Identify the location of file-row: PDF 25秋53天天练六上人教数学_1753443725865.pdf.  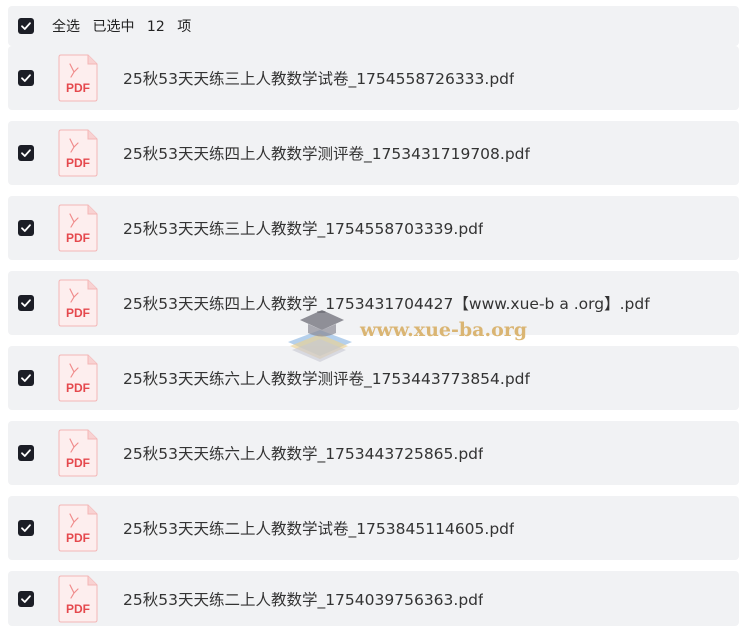
(373, 453).